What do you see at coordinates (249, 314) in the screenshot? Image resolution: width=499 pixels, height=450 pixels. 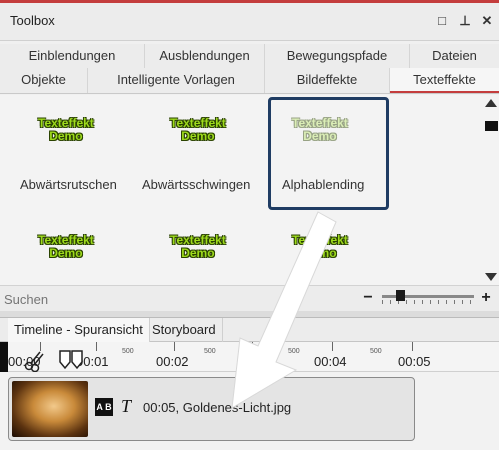 I see `panel-divider` at bounding box center [249, 314].